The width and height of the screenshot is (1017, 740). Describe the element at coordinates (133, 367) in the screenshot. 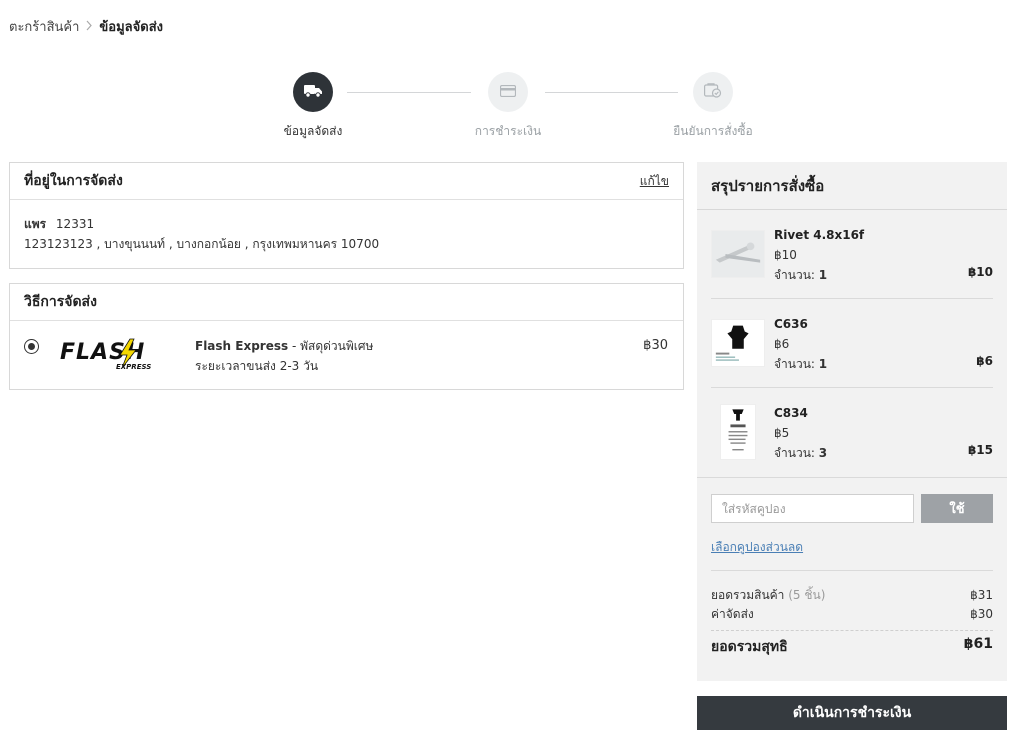

I see `svg-text: EXPRESS` at that location.